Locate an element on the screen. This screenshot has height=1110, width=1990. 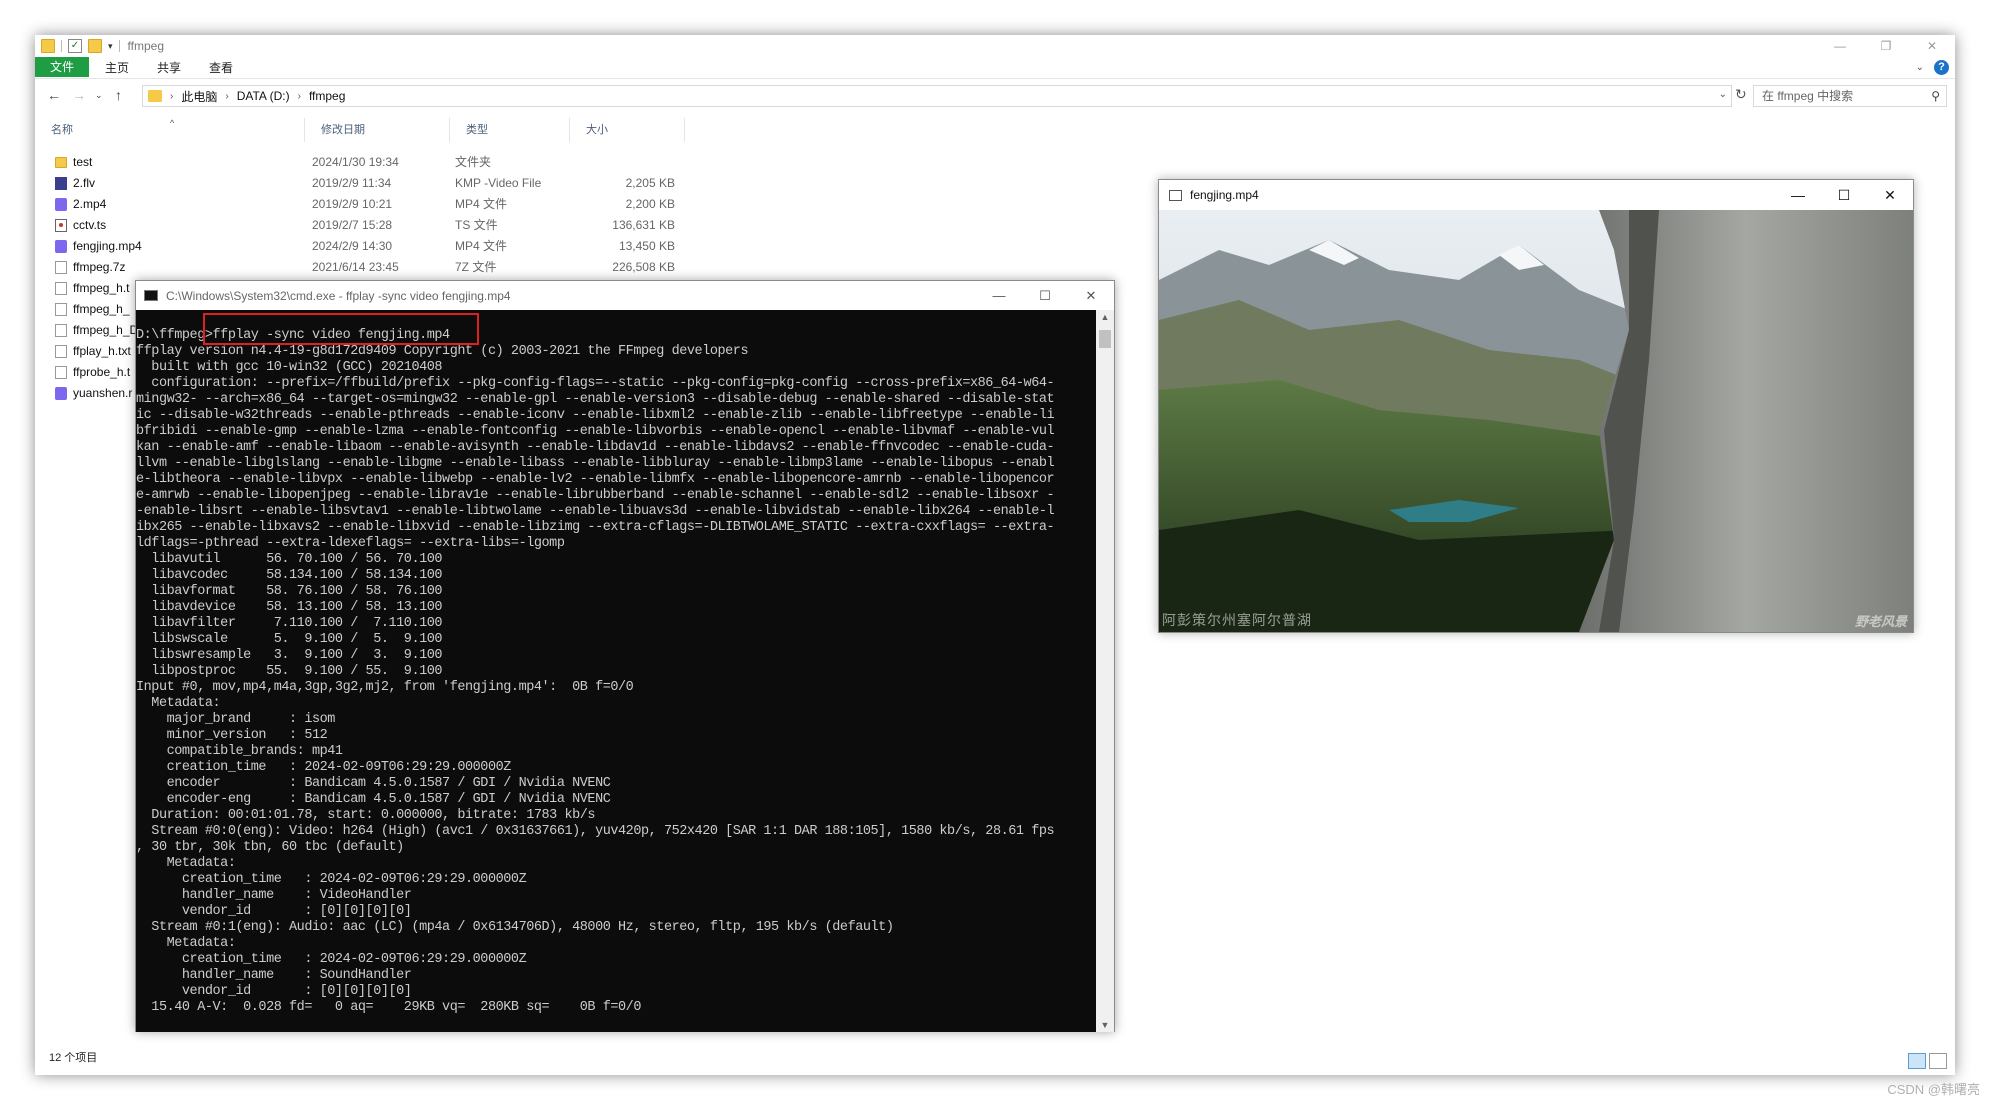
breadcrumb-drive: DATA (D:) is located at coordinates (263, 96).